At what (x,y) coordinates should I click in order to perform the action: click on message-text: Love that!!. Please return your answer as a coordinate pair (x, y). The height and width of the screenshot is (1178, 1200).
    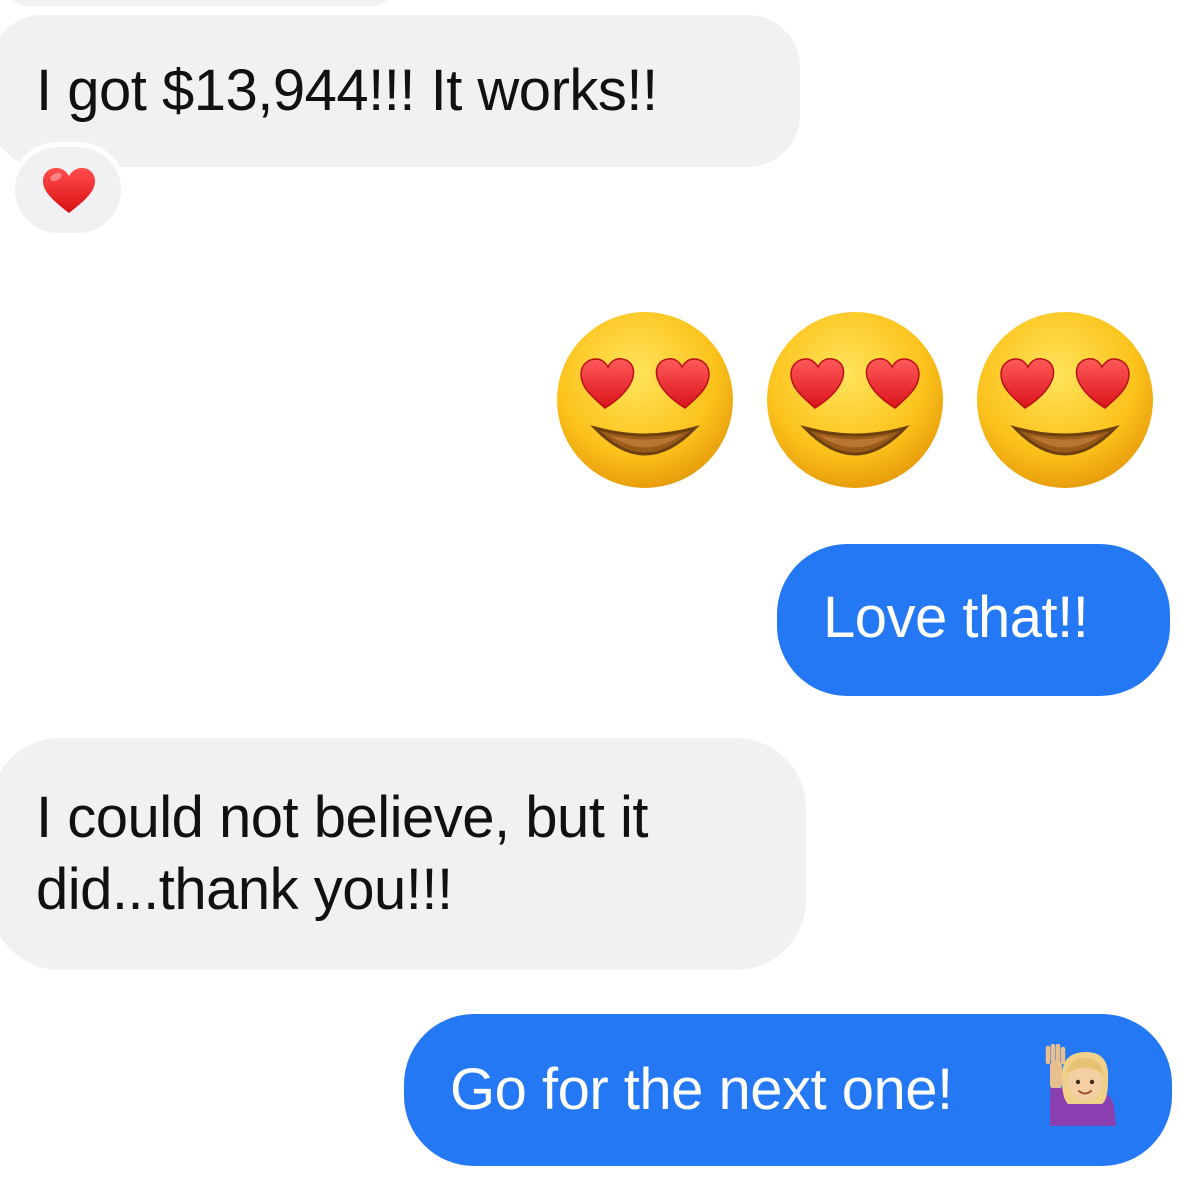
    Looking at the image, I should click on (956, 617).